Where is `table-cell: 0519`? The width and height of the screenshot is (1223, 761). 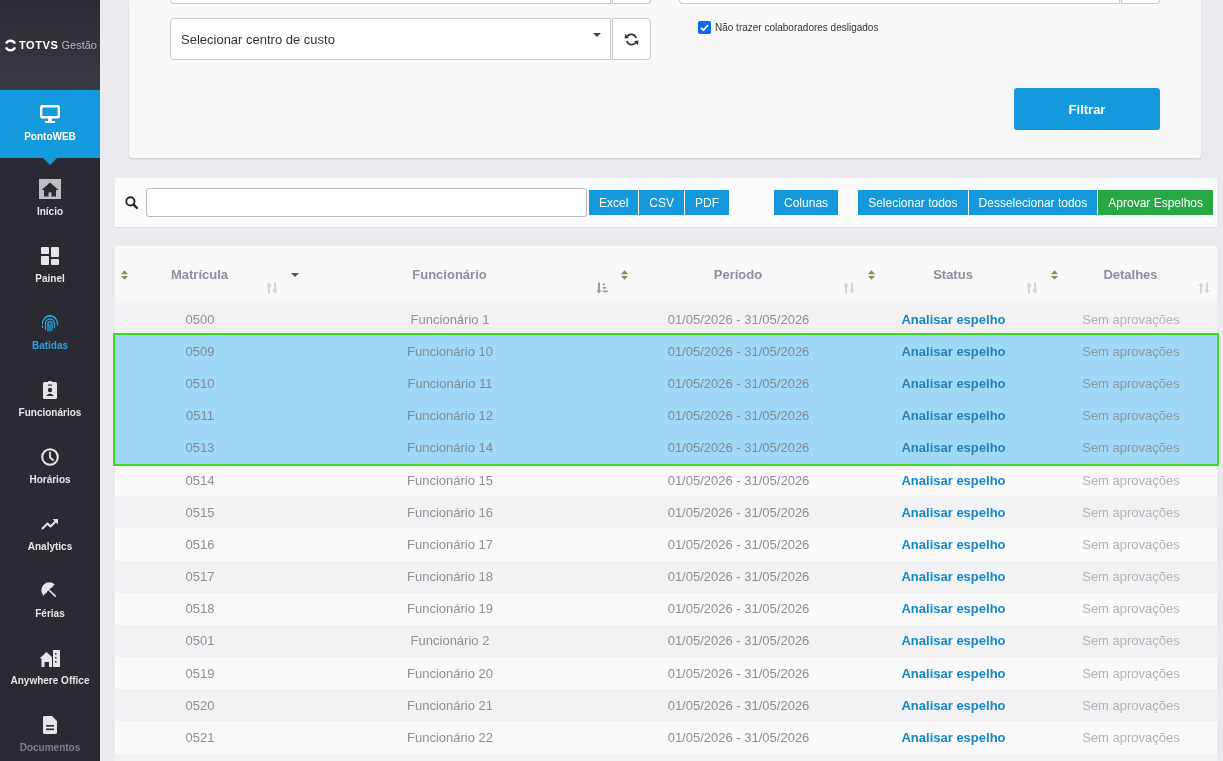 table-cell: 0519 is located at coordinates (200, 673).